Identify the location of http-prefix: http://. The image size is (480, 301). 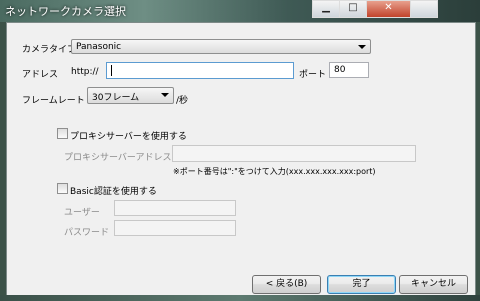
(85, 72).